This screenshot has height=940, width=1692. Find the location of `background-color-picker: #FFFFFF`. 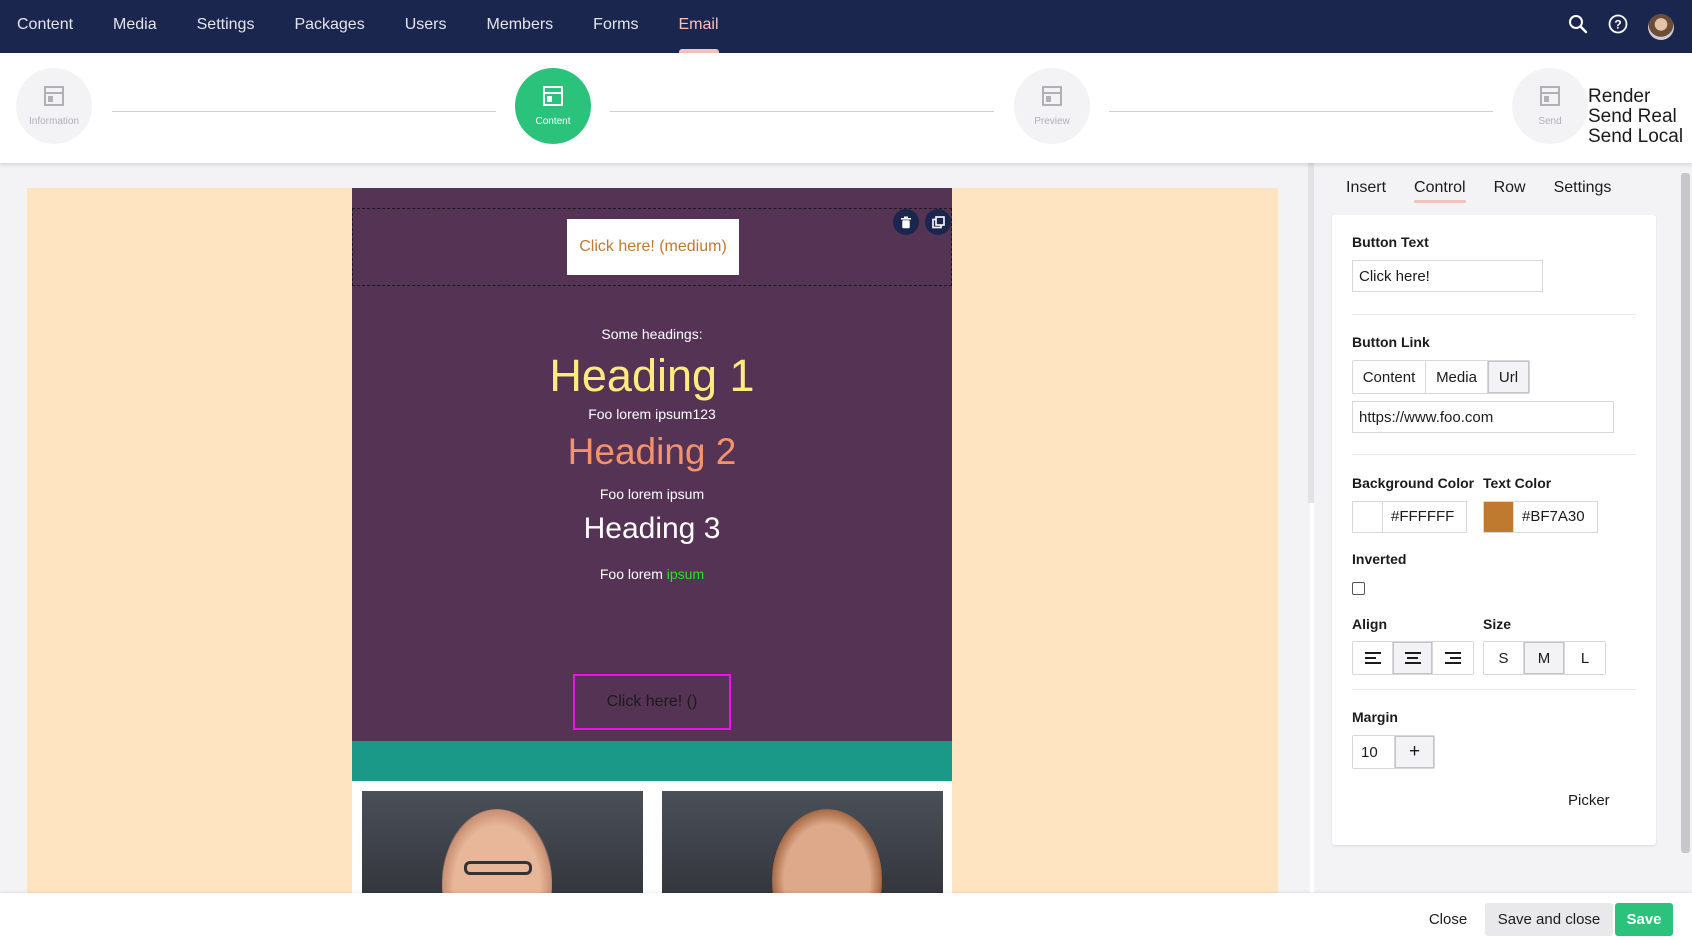

background-color-picker: #FFFFFF is located at coordinates (1409, 517).